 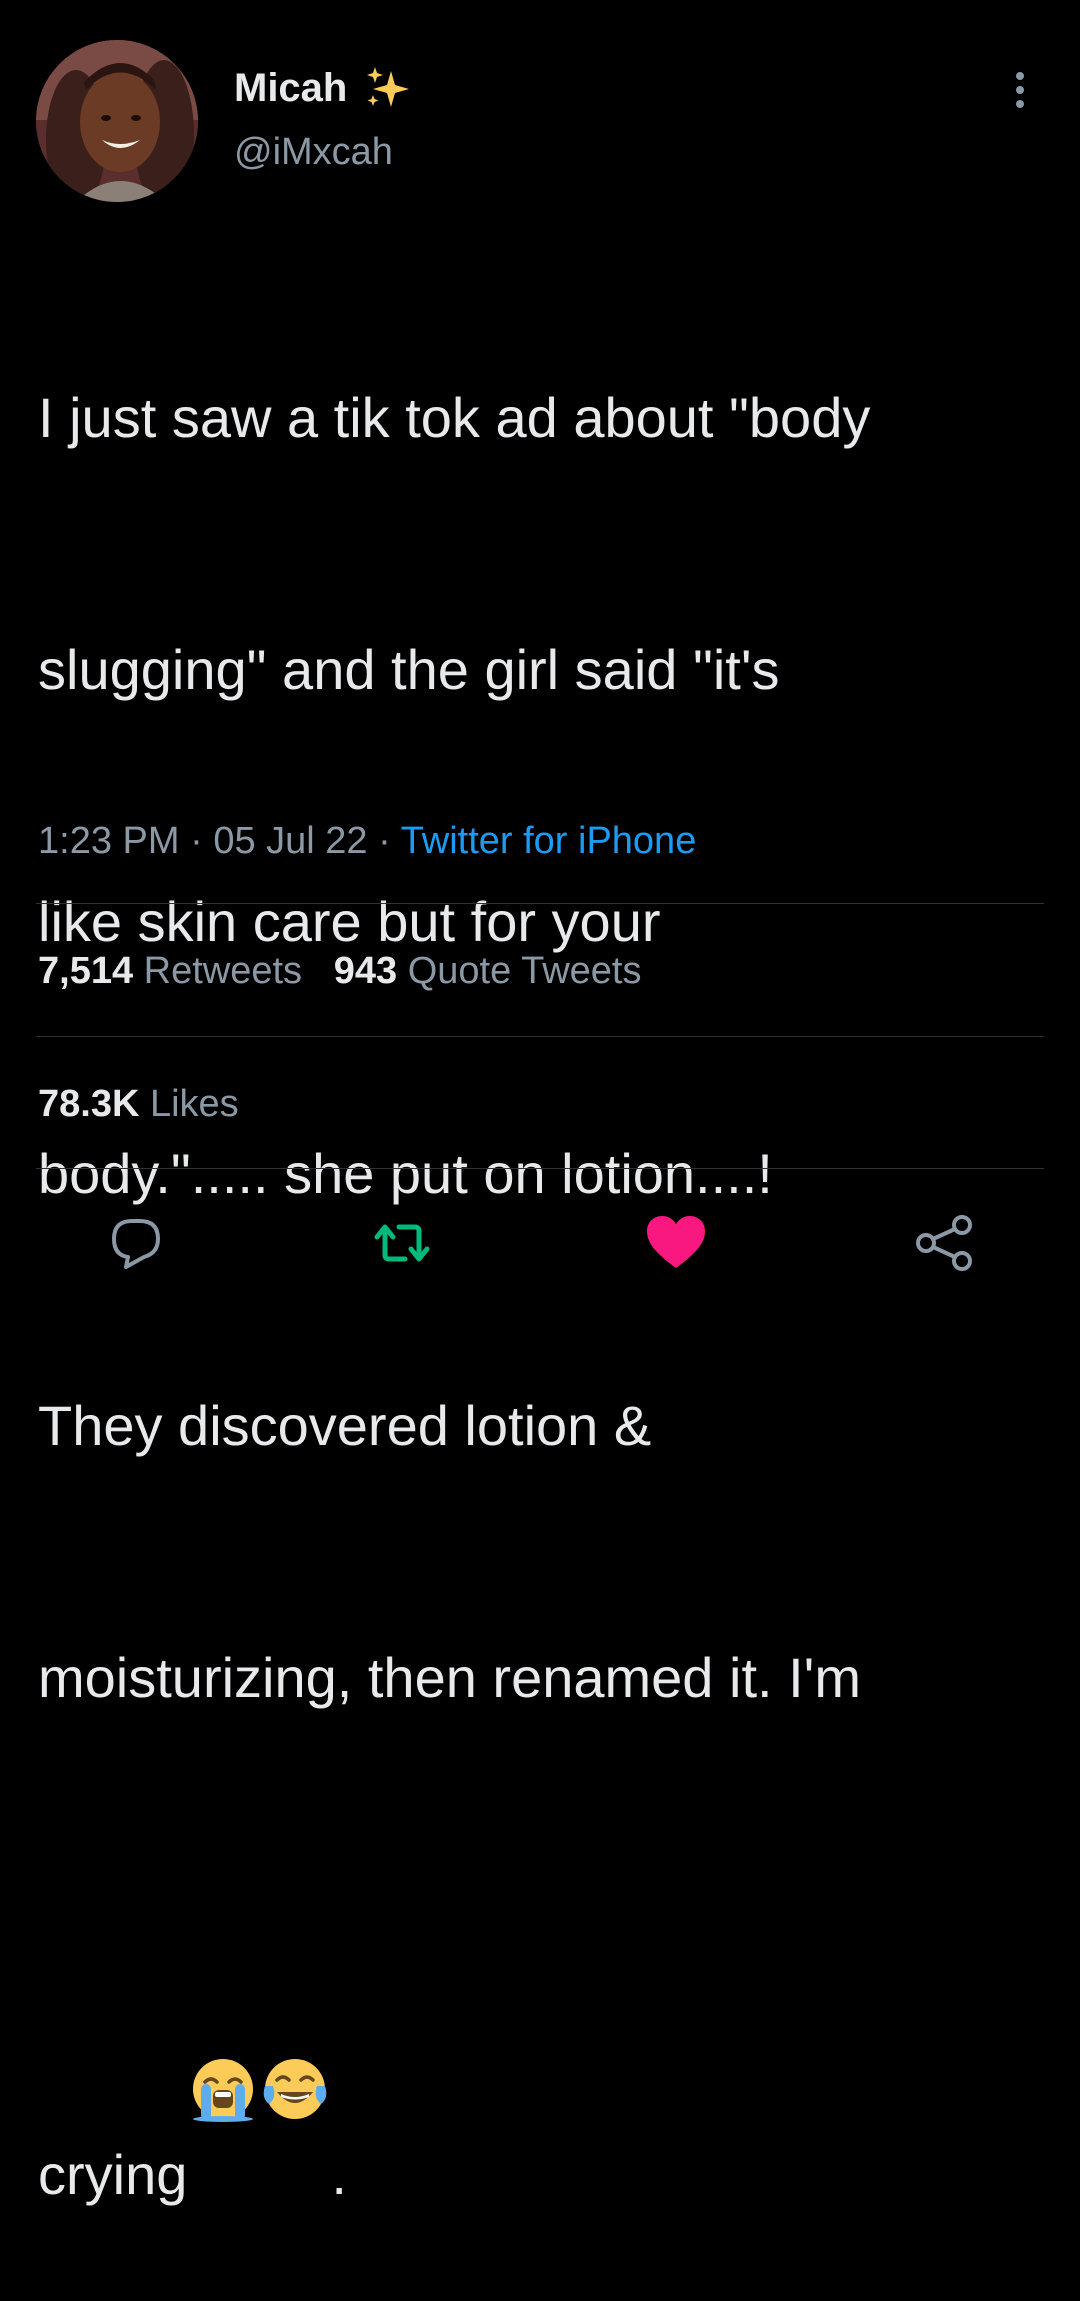 I want to click on retweets-count: 7,514, so click(x=86, y=971).